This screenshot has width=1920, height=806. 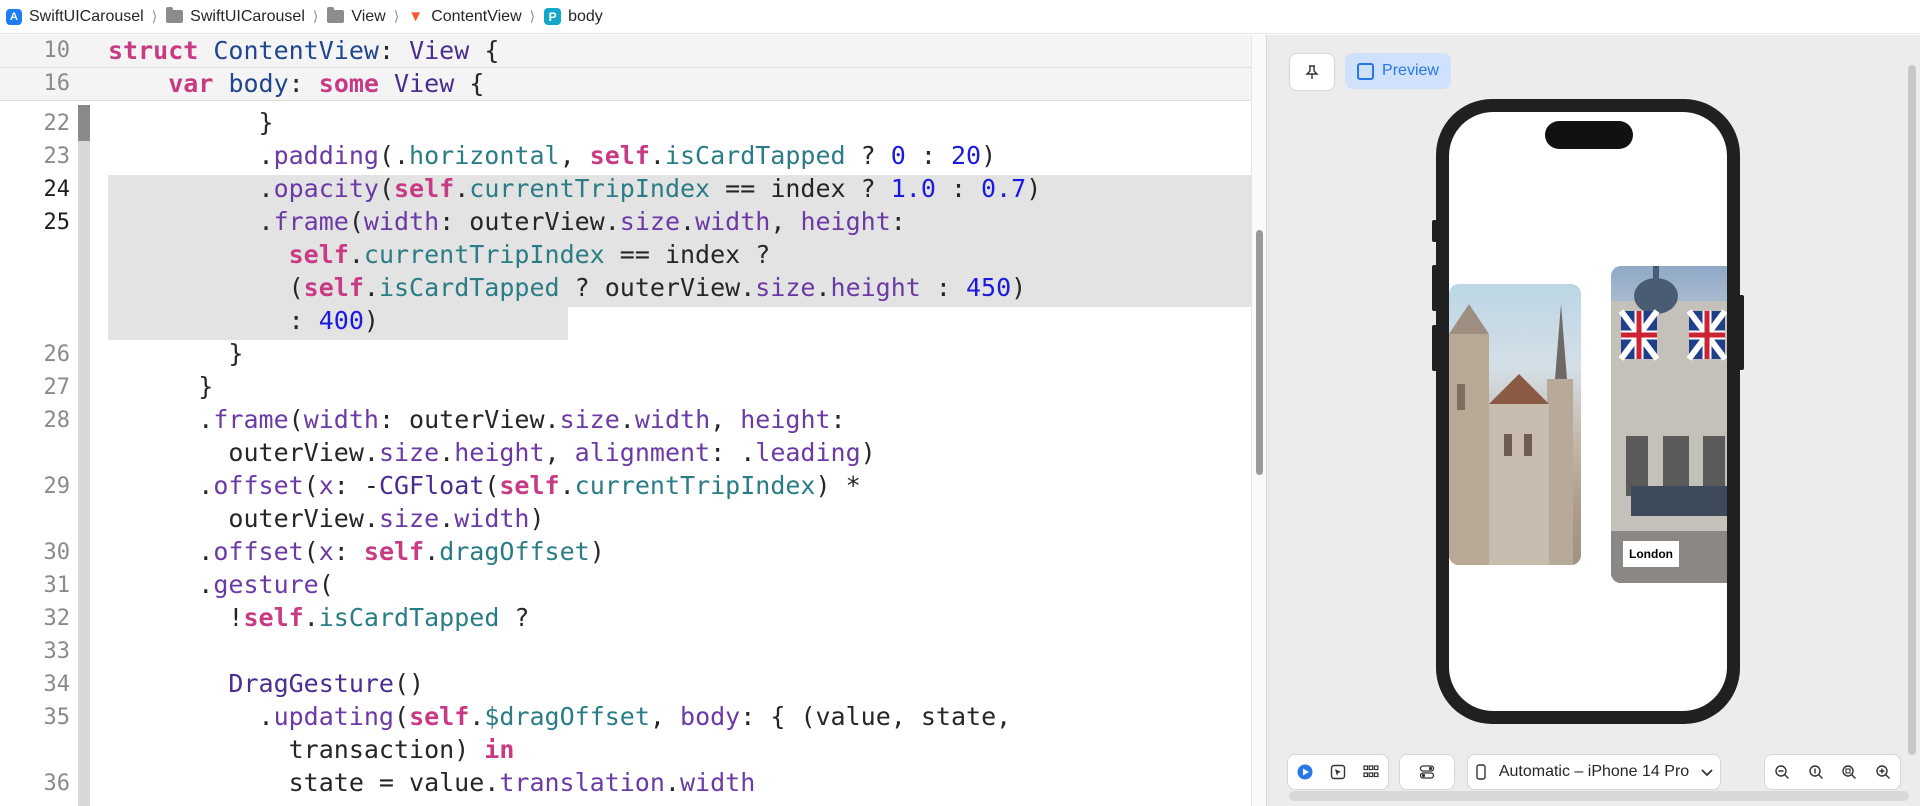 I want to click on line-number: 10, so click(x=57, y=50).